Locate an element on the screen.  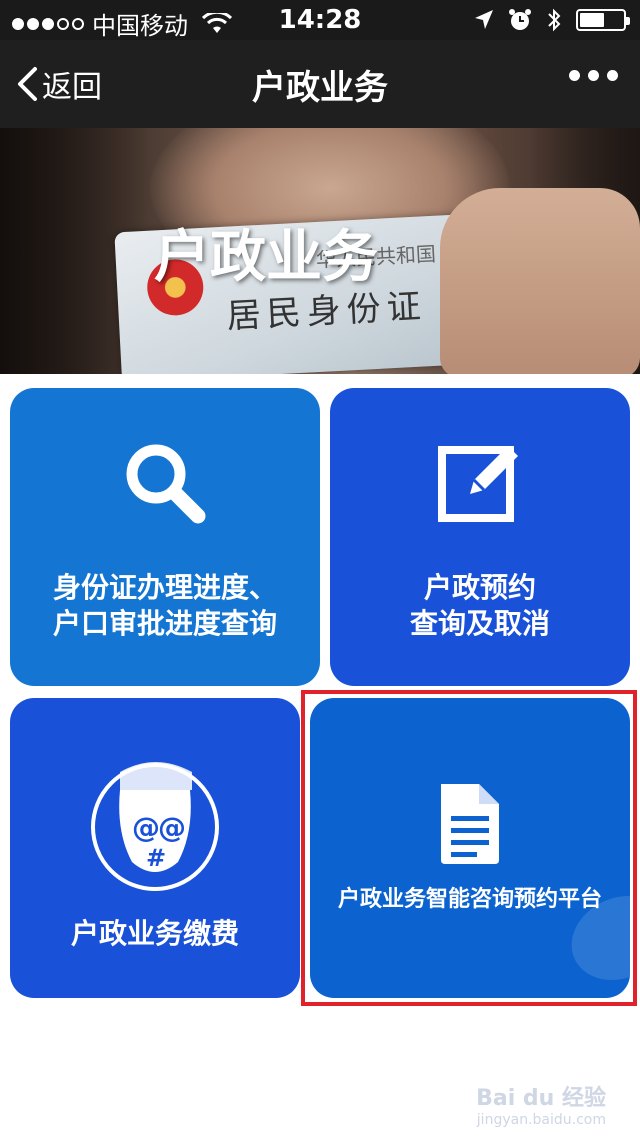
document-icon is located at coordinates (470, 824).